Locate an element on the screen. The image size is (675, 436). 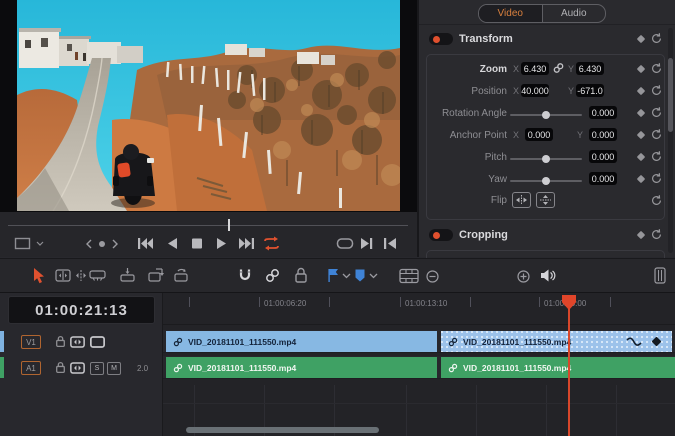
retime-curve-icon is located at coordinates (634, 342).